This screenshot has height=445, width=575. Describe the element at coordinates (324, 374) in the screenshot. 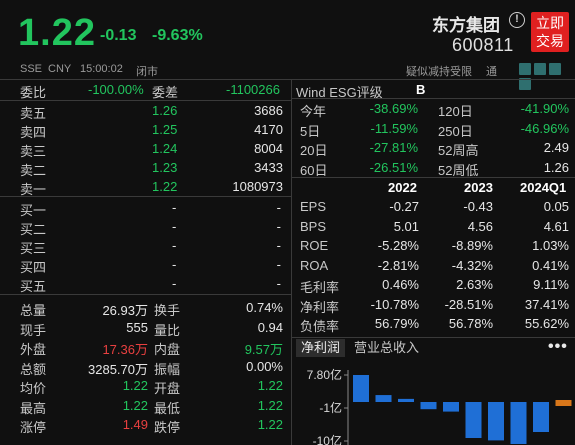

I see `y-tick-label: 7.80亿` at that location.